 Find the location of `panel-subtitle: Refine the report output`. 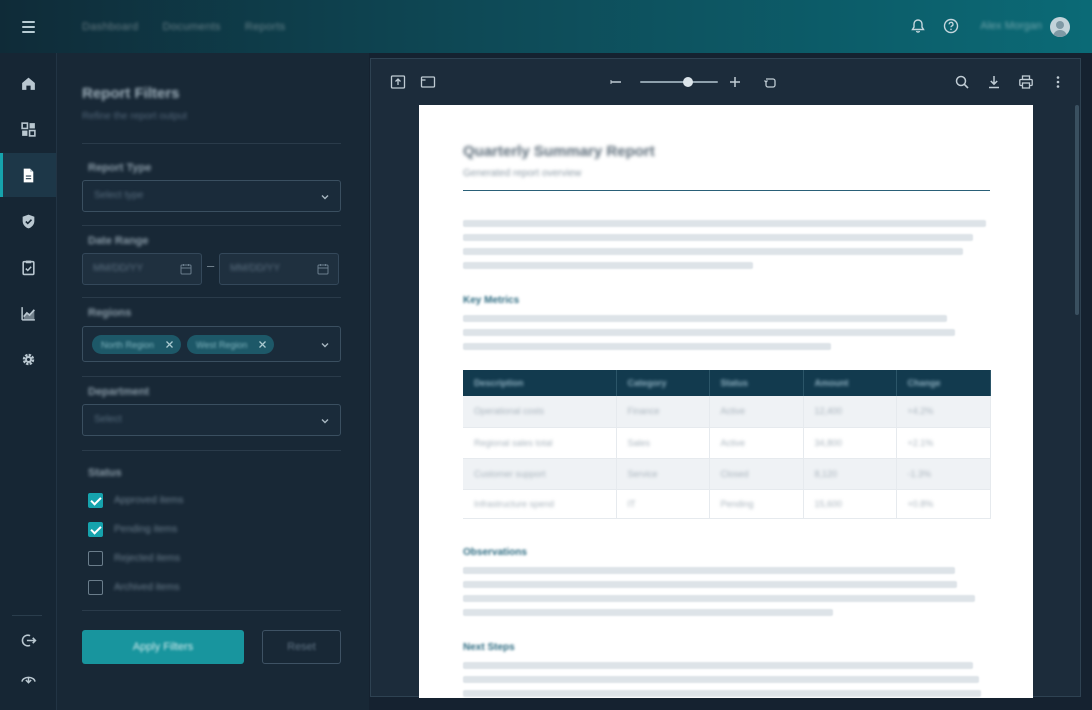

panel-subtitle: Refine the report output is located at coordinates (135, 116).